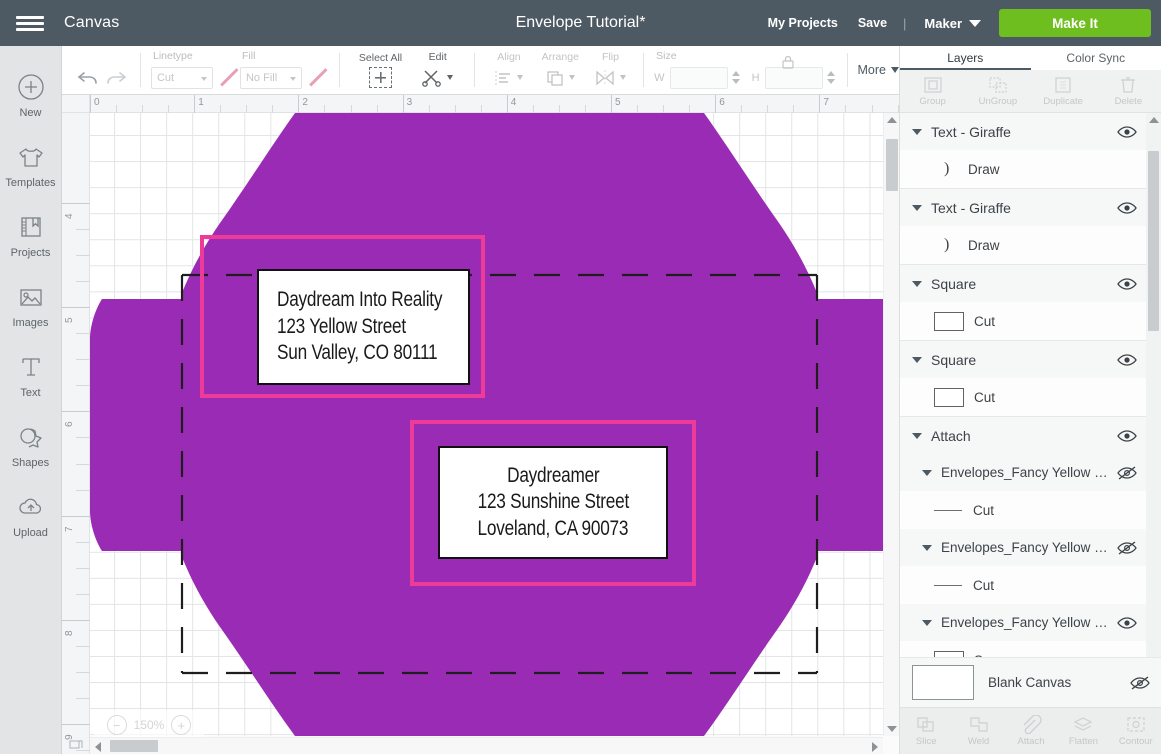 The width and height of the screenshot is (1161, 754). Describe the element at coordinates (1075, 23) in the screenshot. I see `make-it-button: Make It` at that location.